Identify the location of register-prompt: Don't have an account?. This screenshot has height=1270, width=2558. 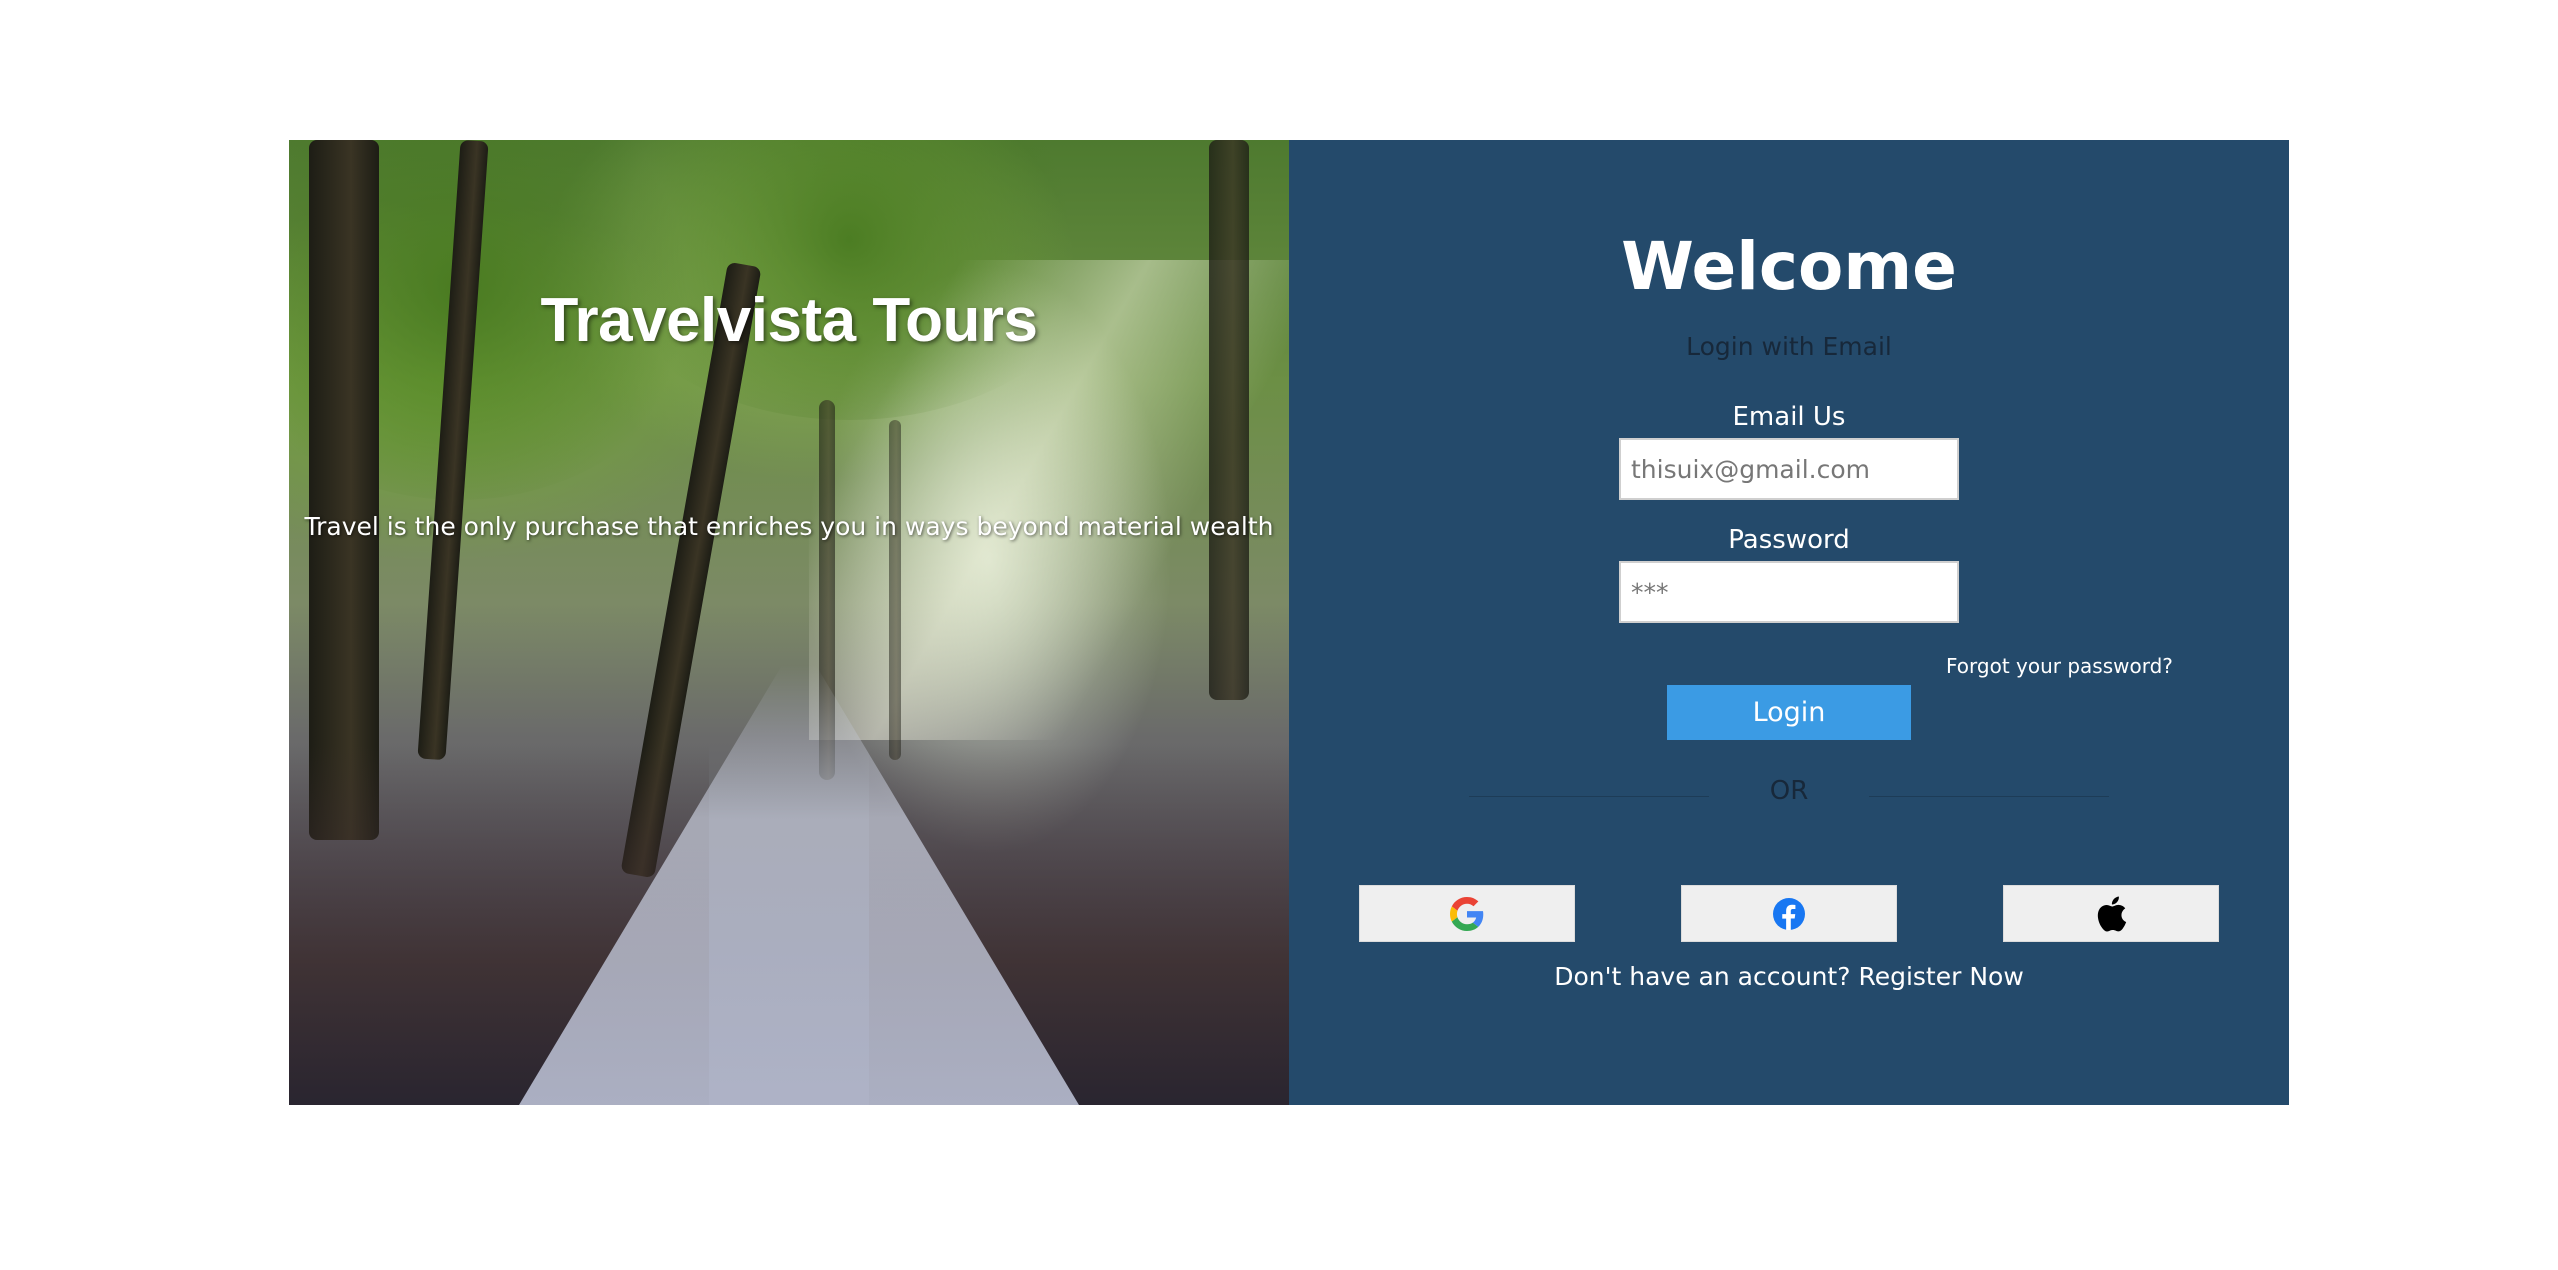
(1702, 976).